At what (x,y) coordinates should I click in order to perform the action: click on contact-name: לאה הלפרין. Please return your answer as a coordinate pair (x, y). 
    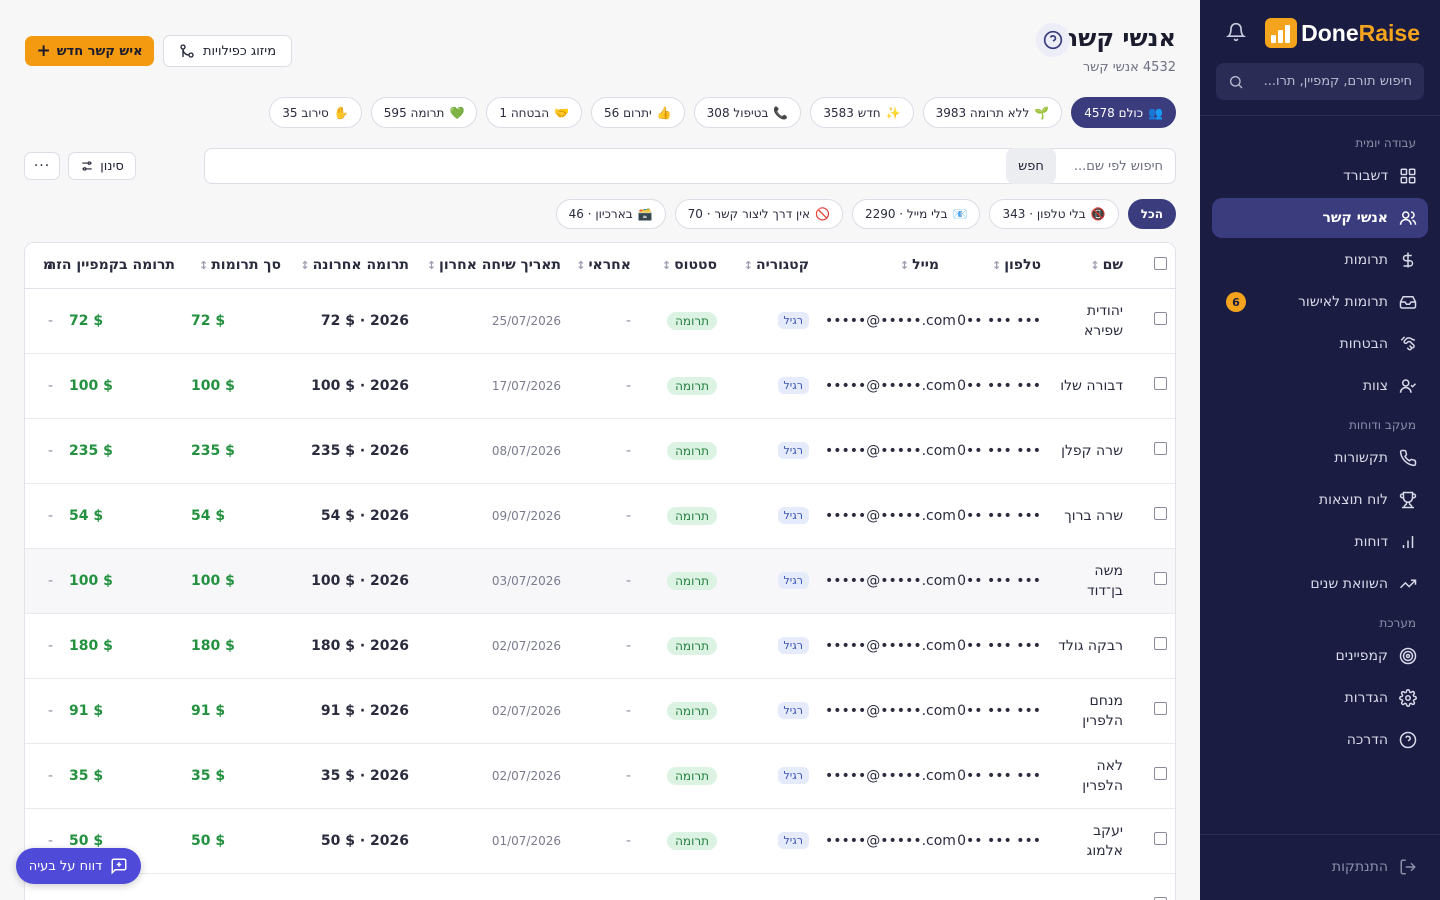
    Looking at the image, I should click on (1090, 776).